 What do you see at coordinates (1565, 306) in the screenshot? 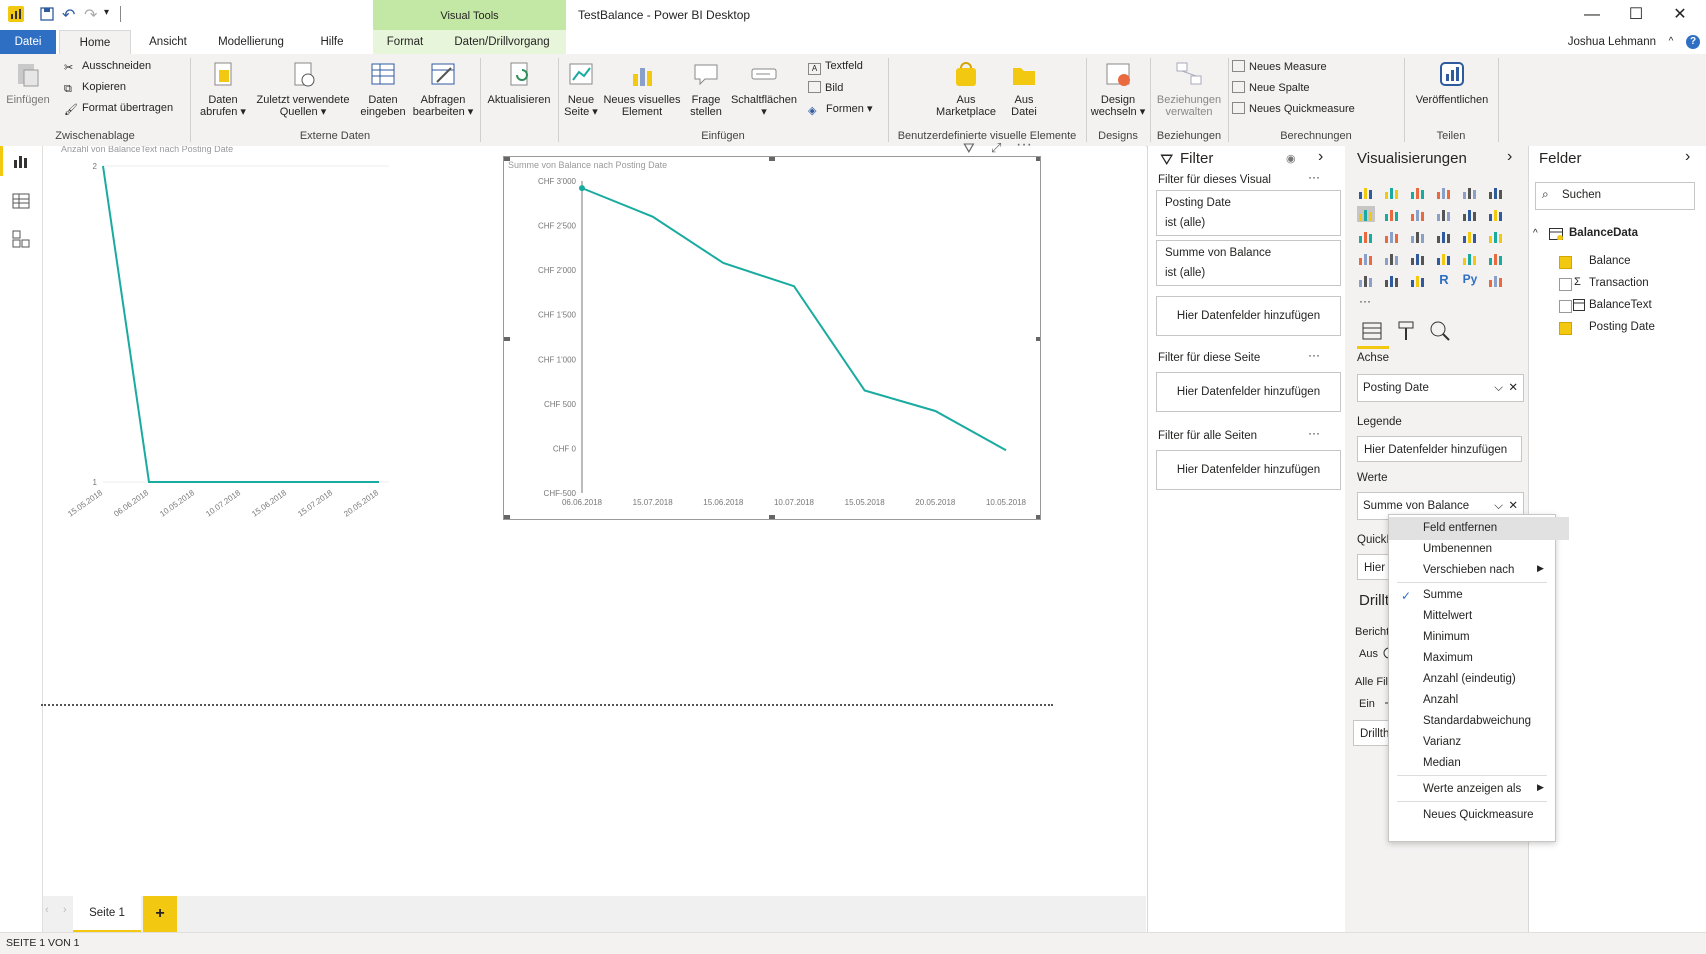
I see `field-checkbox-balancetext` at bounding box center [1565, 306].